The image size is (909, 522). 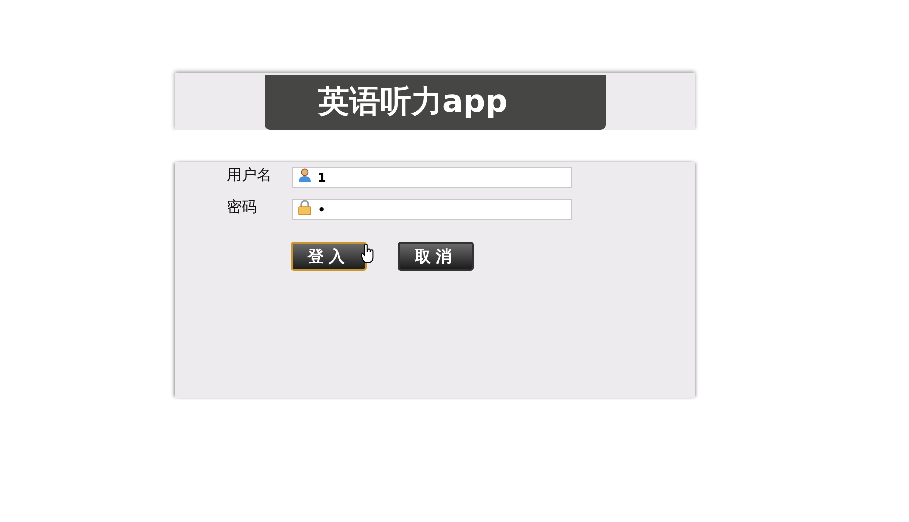 I want to click on field-label: 用户名, so click(x=249, y=175).